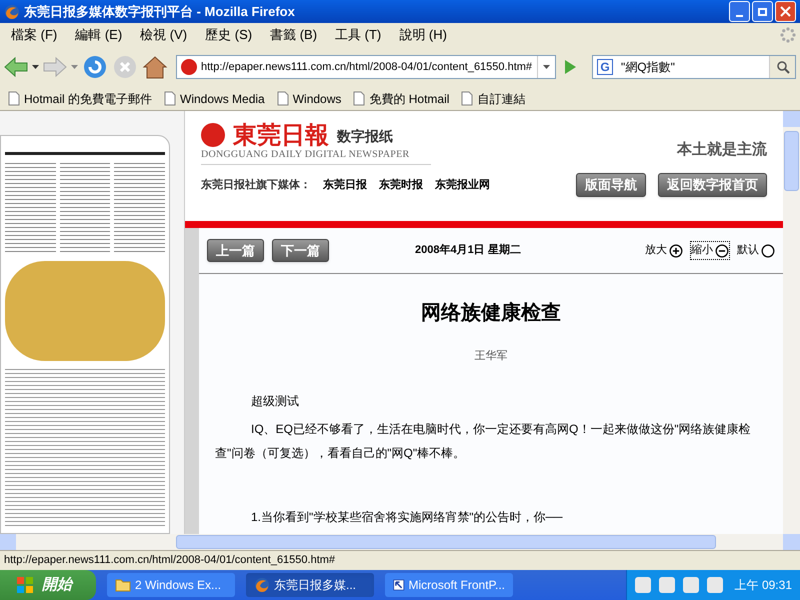 This screenshot has height=600, width=800. I want to click on restore-button, so click(762, 11).